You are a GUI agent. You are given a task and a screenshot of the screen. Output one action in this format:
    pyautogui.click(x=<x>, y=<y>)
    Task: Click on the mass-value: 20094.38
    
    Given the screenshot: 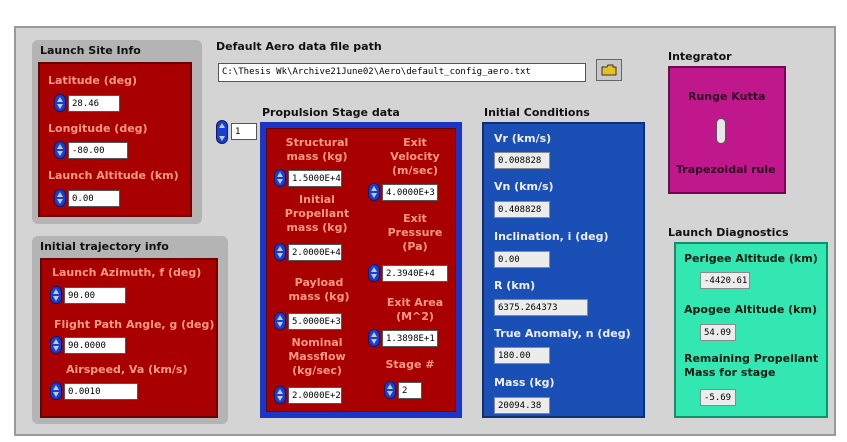 What is the action you would take?
    pyautogui.click(x=522, y=405)
    